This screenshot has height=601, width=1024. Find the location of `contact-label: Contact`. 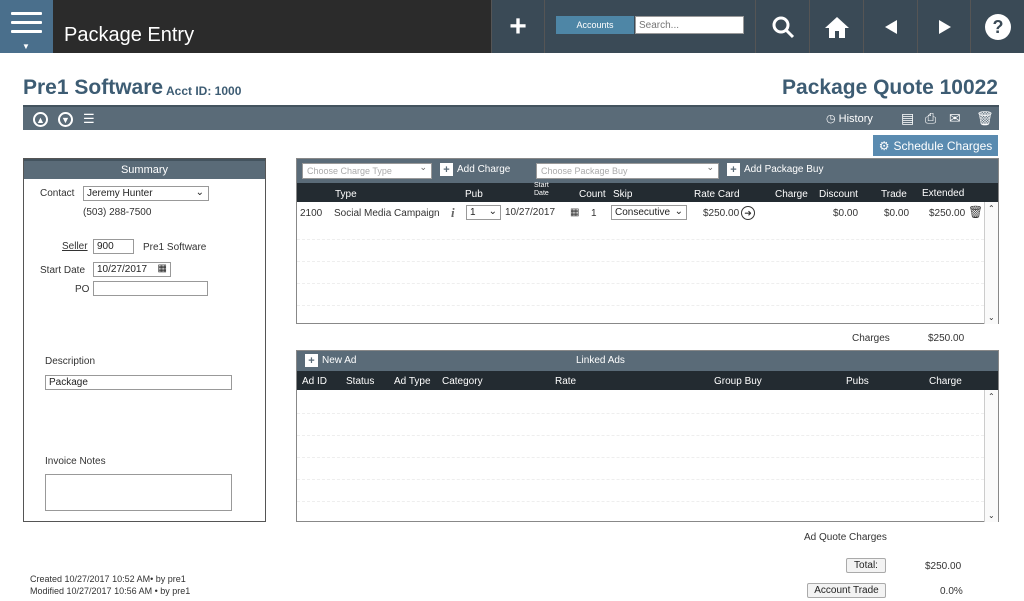

contact-label: Contact is located at coordinates (57, 193).